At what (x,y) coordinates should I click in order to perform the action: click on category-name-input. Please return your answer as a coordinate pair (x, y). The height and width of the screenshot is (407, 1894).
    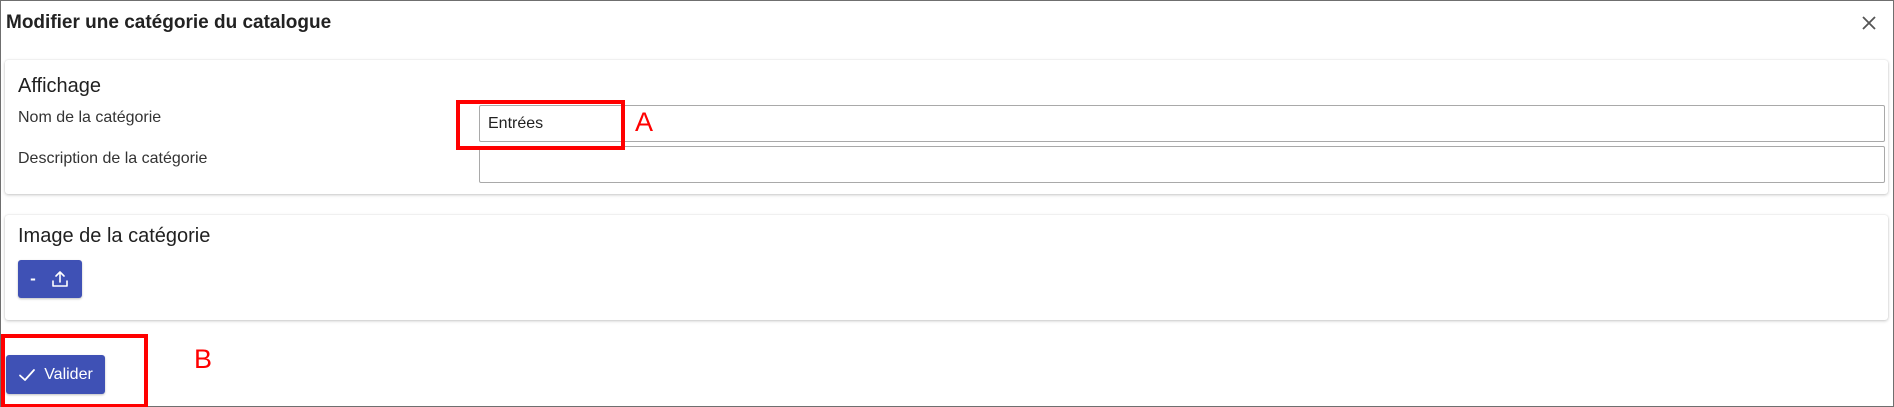
    Looking at the image, I should click on (1182, 123).